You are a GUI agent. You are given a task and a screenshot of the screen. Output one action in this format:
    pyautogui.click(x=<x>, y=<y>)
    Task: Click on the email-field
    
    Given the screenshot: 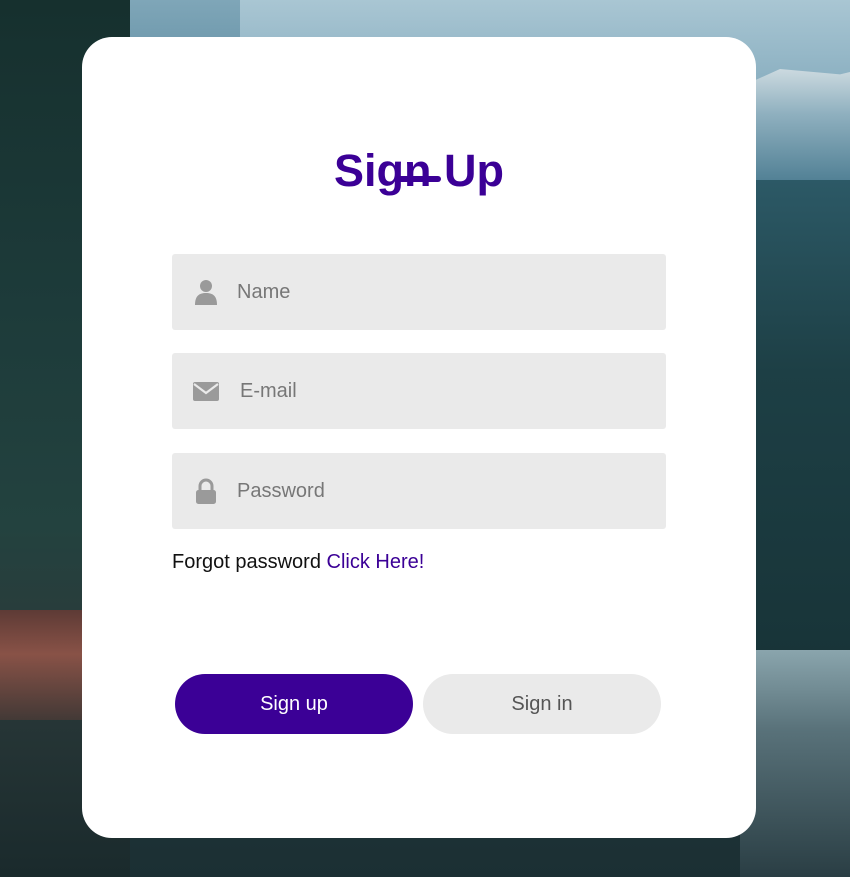 What is the action you would take?
    pyautogui.click(x=419, y=391)
    